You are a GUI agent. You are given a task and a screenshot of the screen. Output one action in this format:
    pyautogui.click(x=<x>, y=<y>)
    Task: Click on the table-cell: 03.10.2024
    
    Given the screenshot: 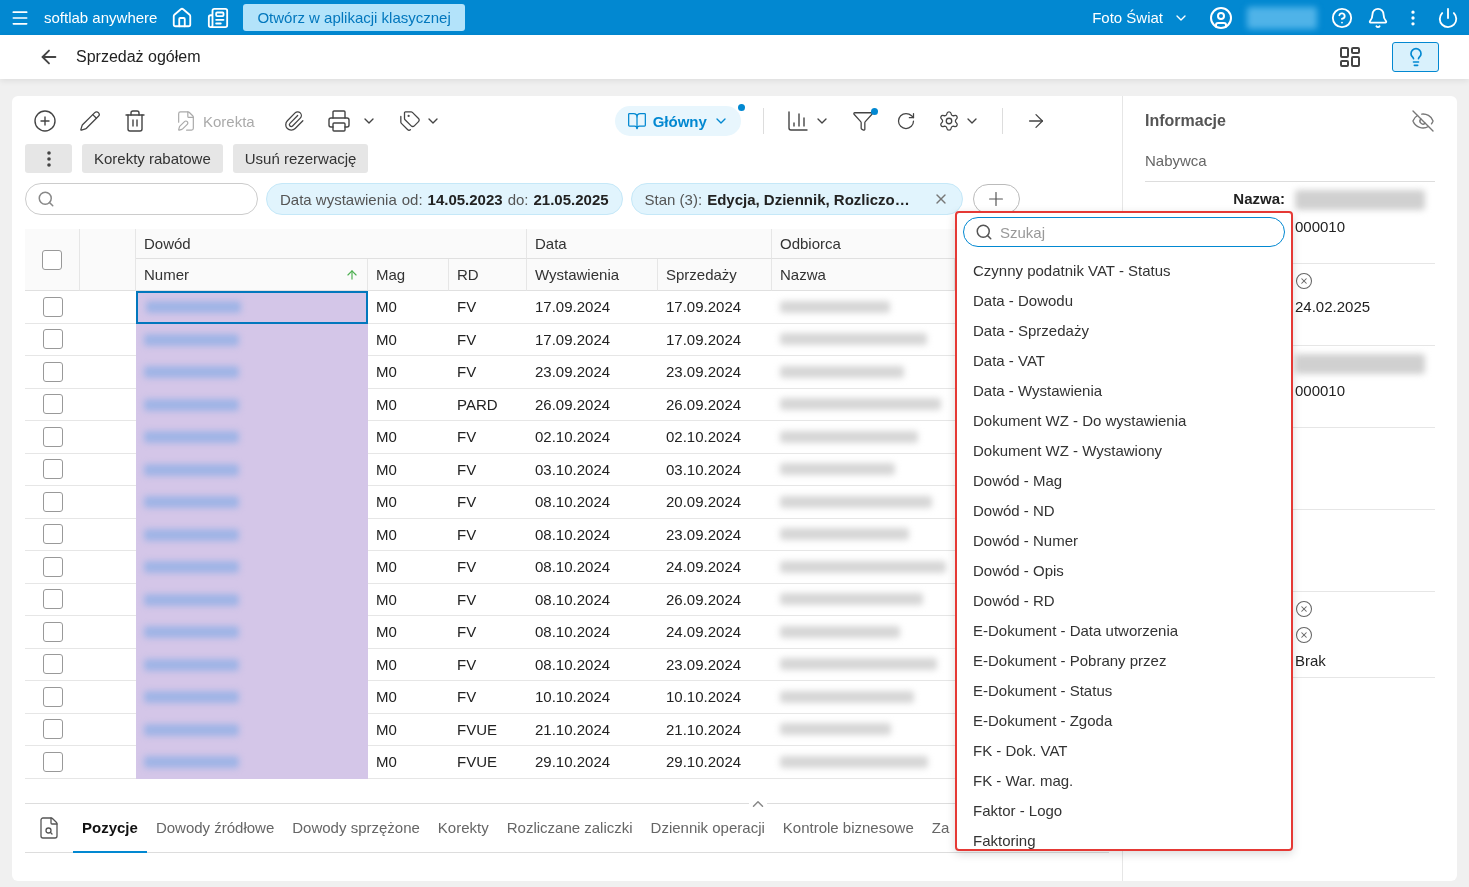 What is the action you would take?
    pyautogui.click(x=715, y=469)
    